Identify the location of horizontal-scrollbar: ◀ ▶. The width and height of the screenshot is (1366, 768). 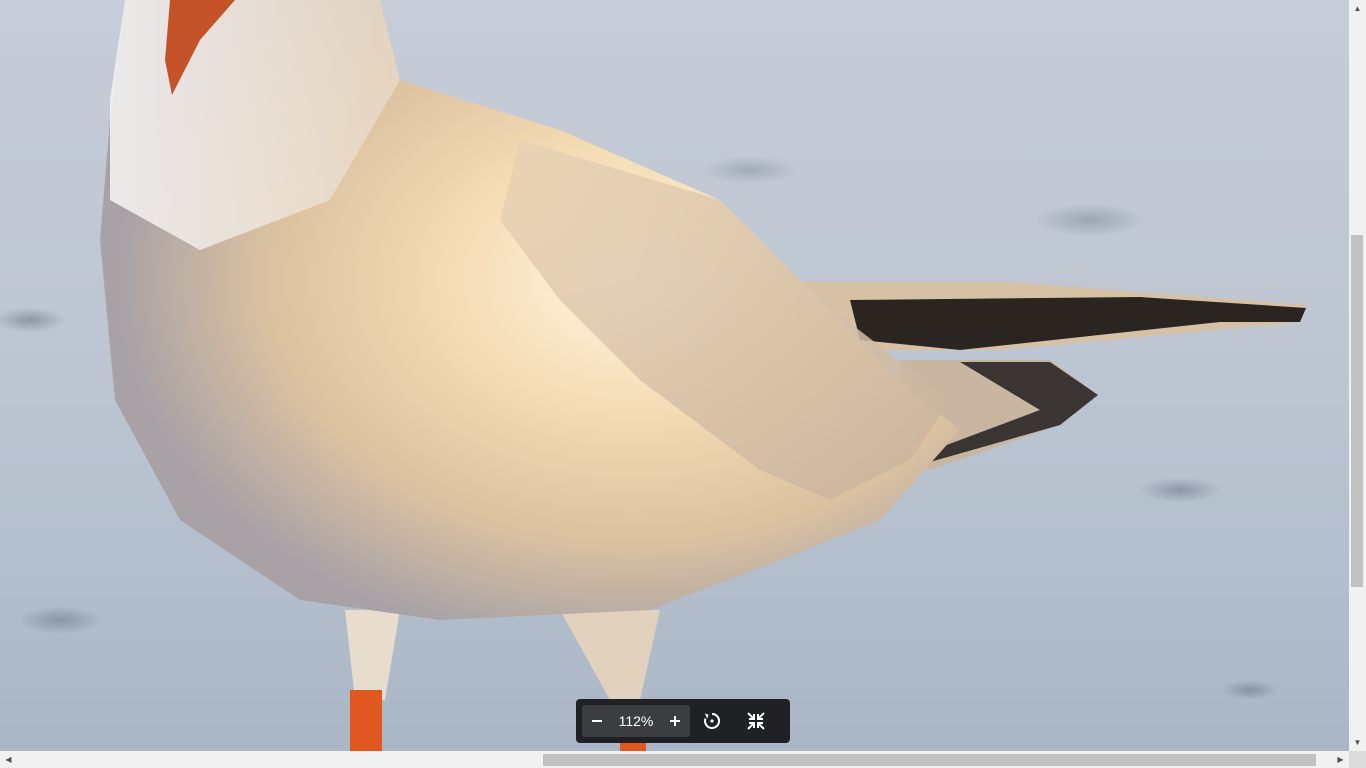
(674, 759).